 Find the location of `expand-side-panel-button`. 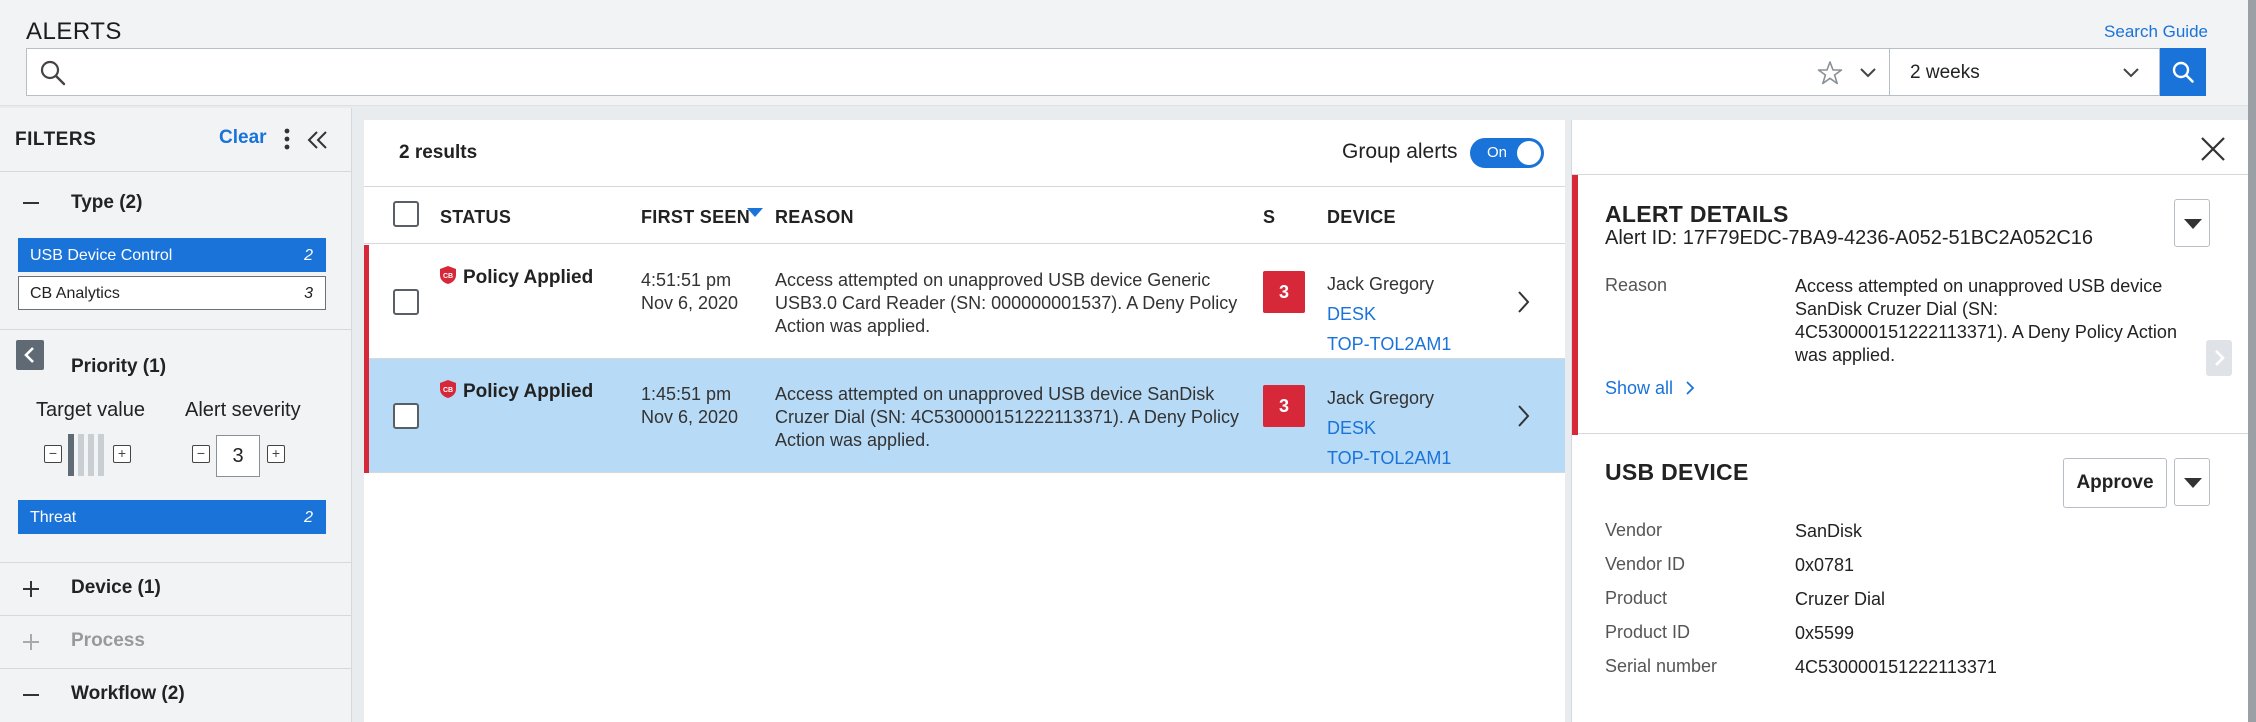

expand-side-panel-button is located at coordinates (2219, 358).